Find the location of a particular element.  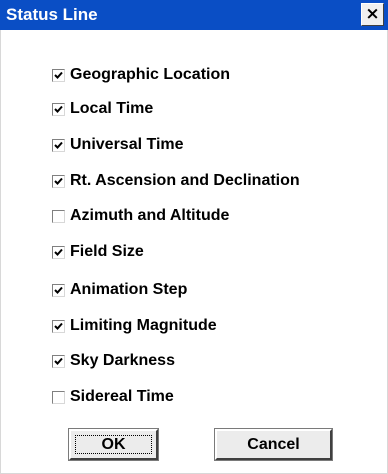

option-label: Sidereal Time is located at coordinates (122, 396).